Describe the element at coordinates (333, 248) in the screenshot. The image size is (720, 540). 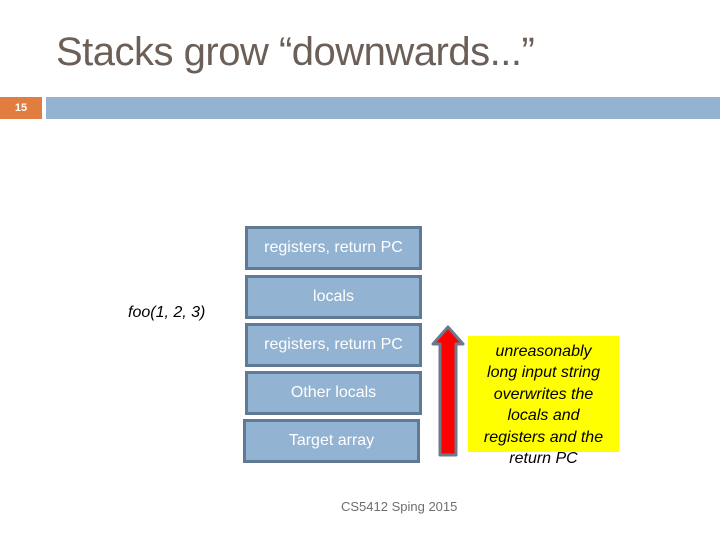
I see `stack-frame-registers-return-pc-outer: registers, return PC` at that location.